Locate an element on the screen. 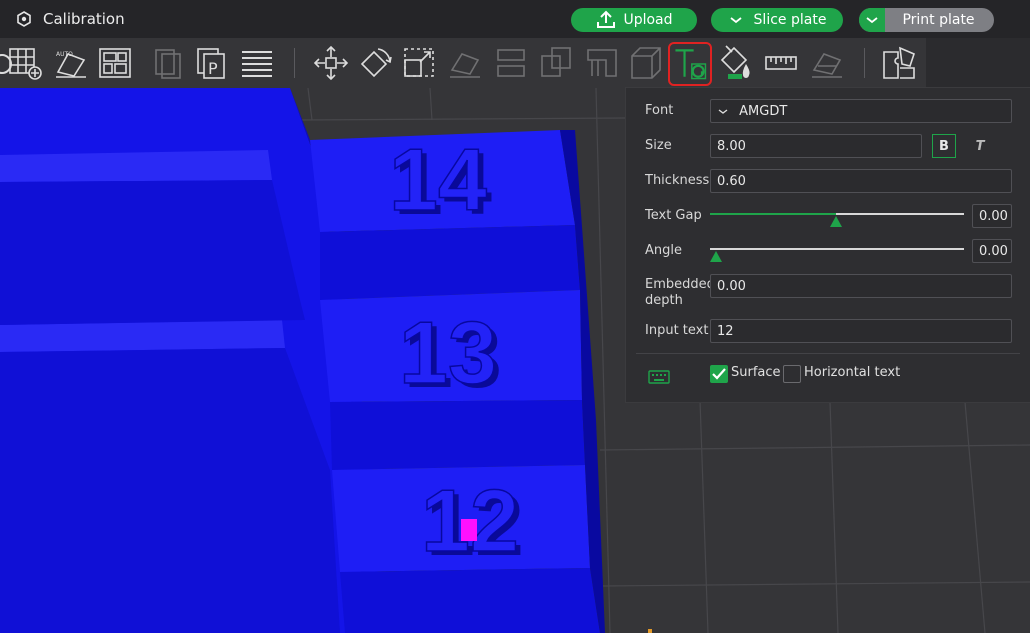  upload-icon is located at coordinates (606, 19).